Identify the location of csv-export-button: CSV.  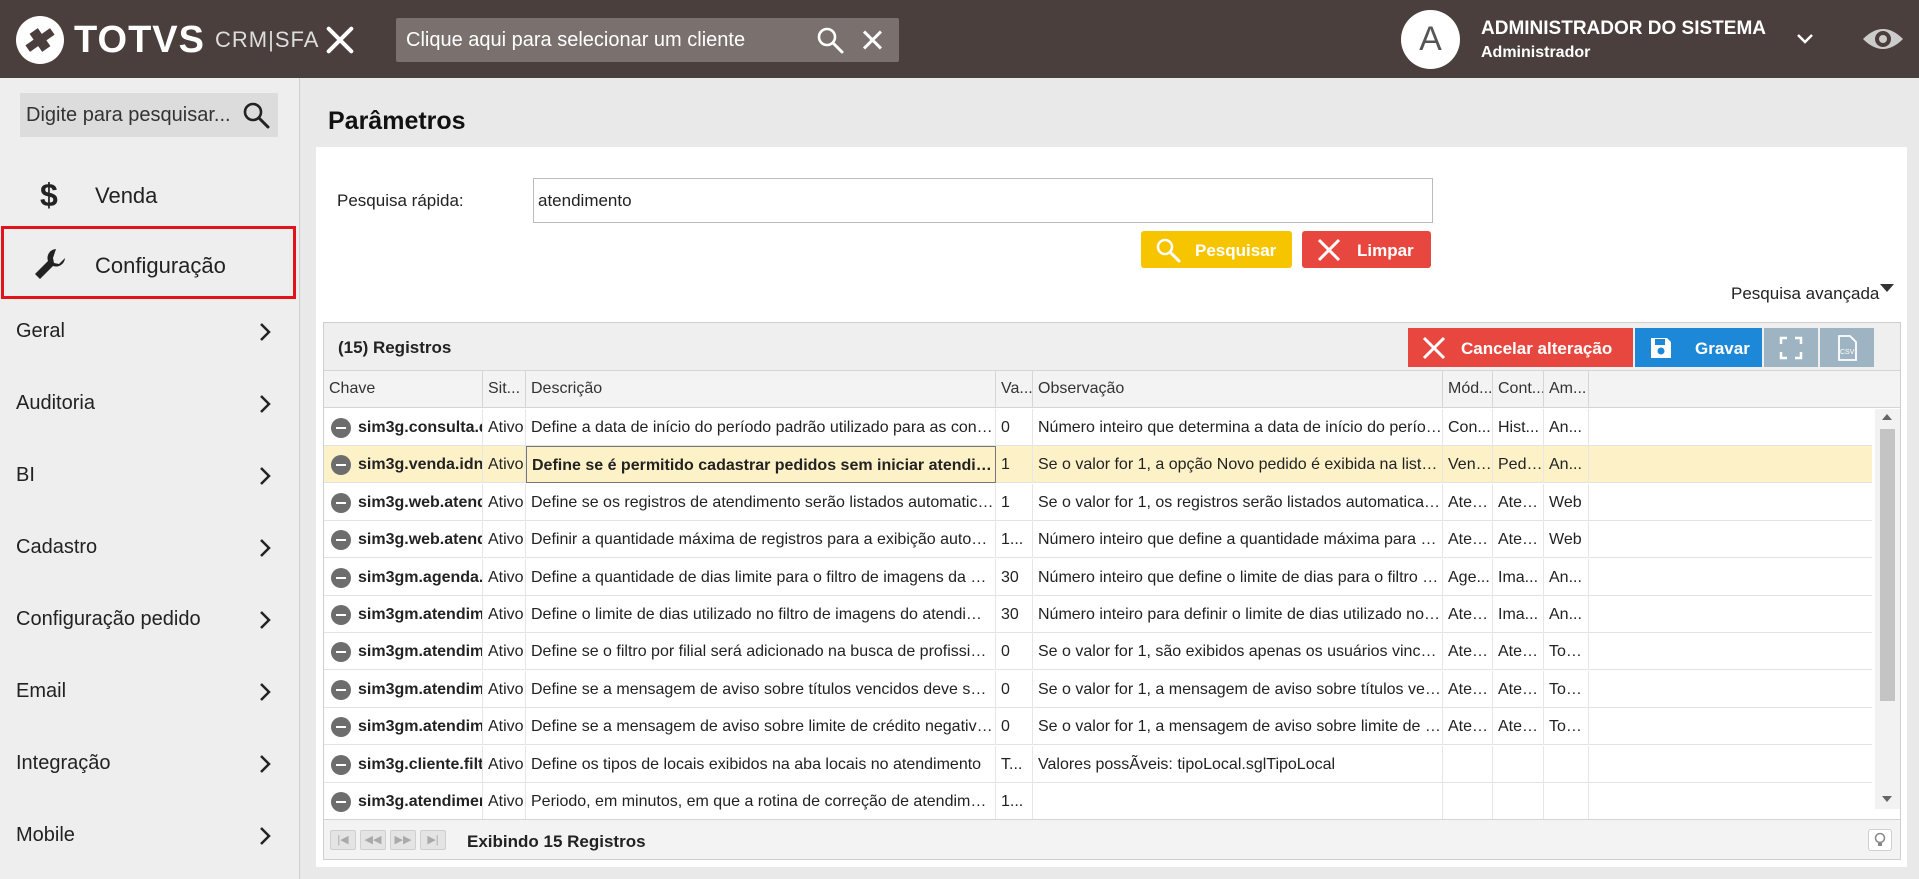
(1847, 347).